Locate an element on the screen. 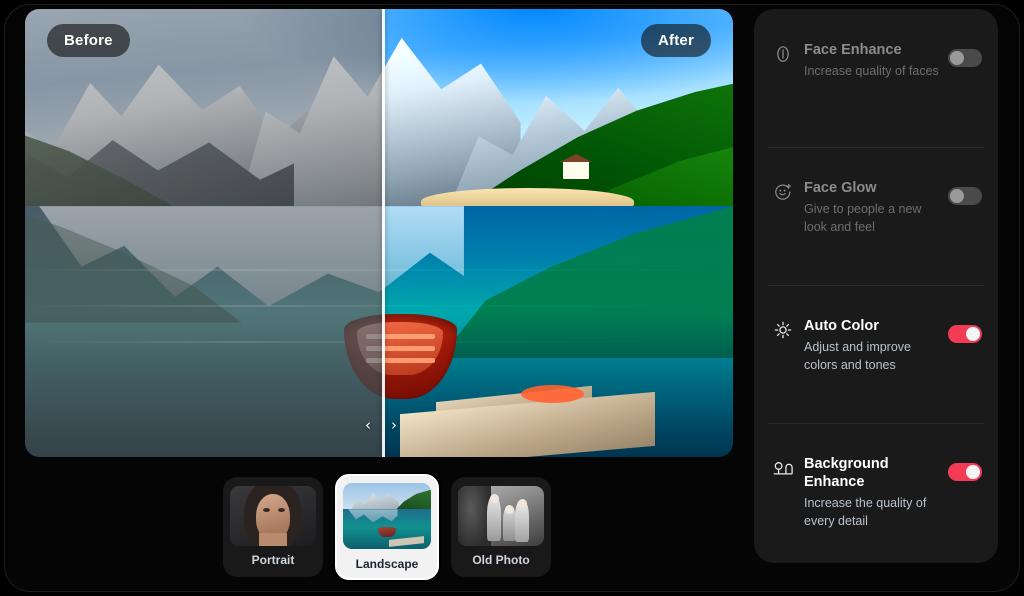 The image size is (1024, 596). setting-title: Background Enhance is located at coordinates (846, 473).